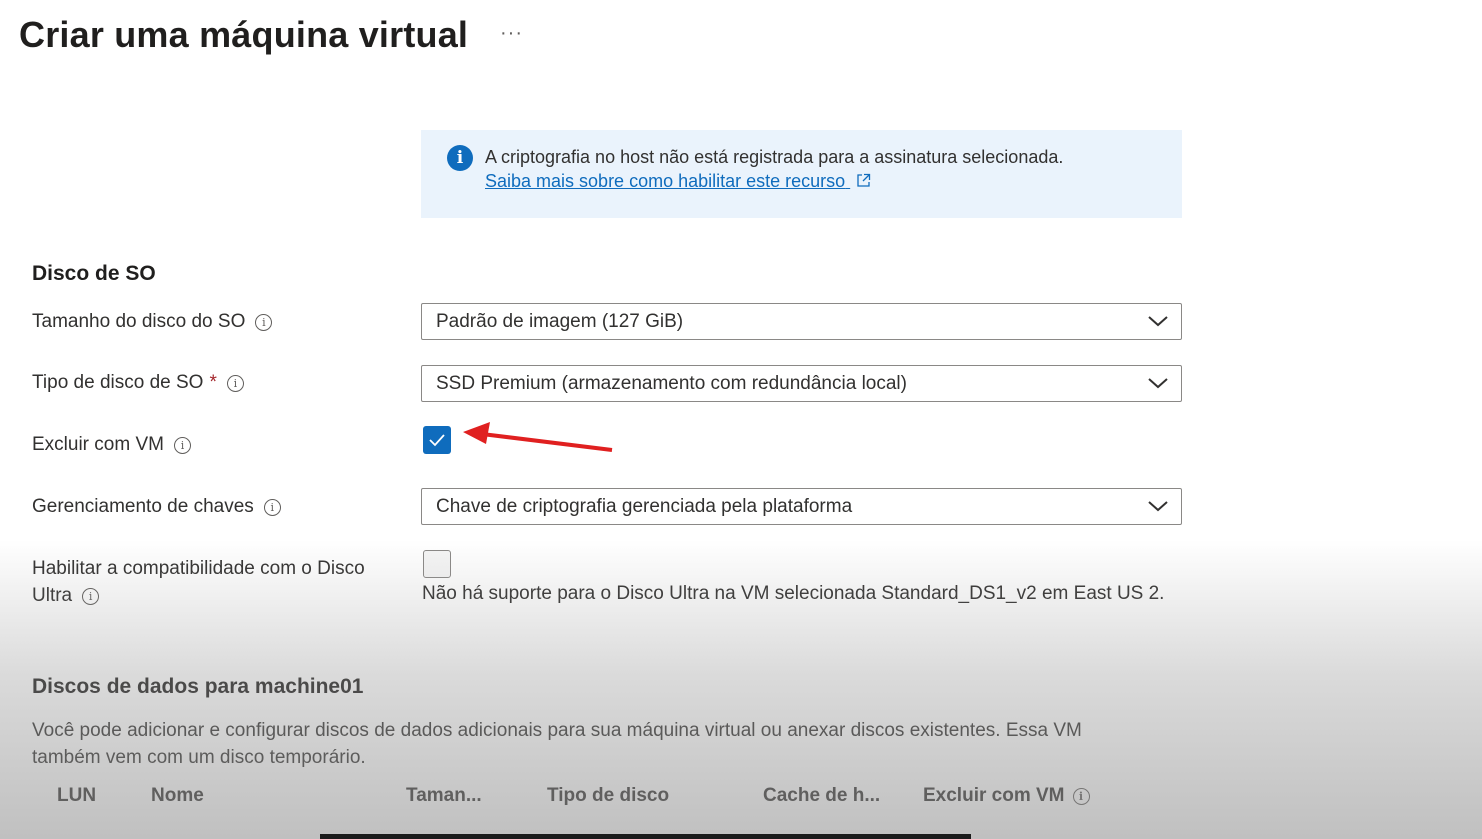 The width and height of the screenshot is (1482, 839). What do you see at coordinates (139, 321) in the screenshot?
I see `os-disk-size-label-text: Tamanho do disco do SO` at bounding box center [139, 321].